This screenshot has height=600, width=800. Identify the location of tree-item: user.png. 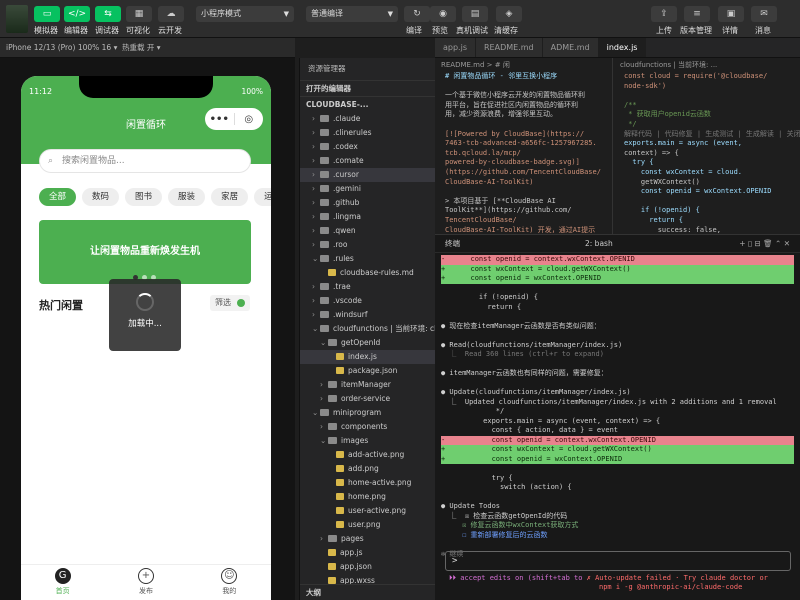
(367, 525).